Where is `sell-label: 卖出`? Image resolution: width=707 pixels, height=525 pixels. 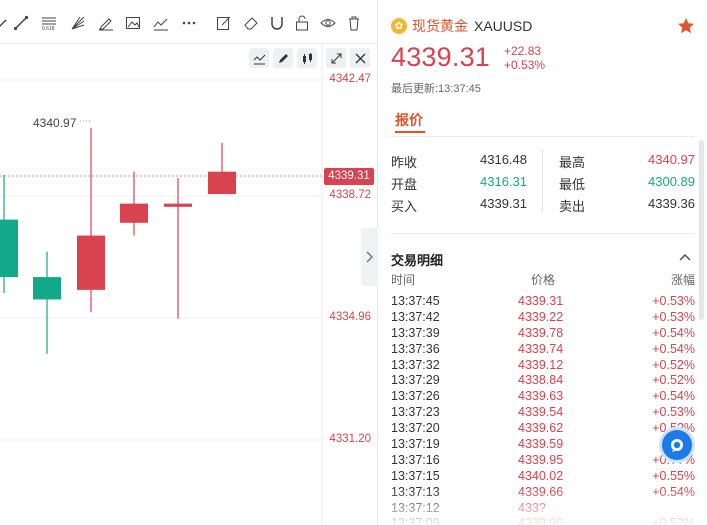 sell-label: 卖出 is located at coordinates (572, 206).